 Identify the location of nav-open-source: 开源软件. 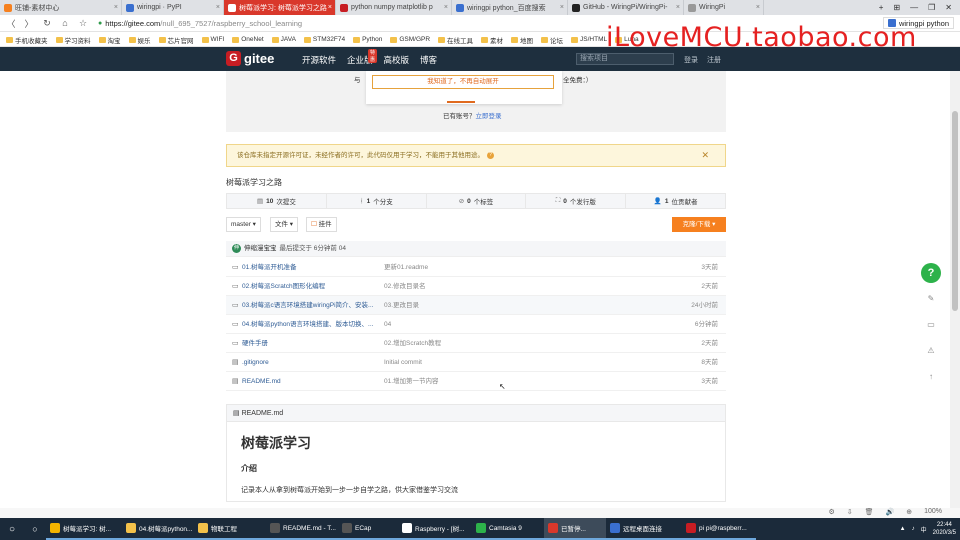
(319, 60).